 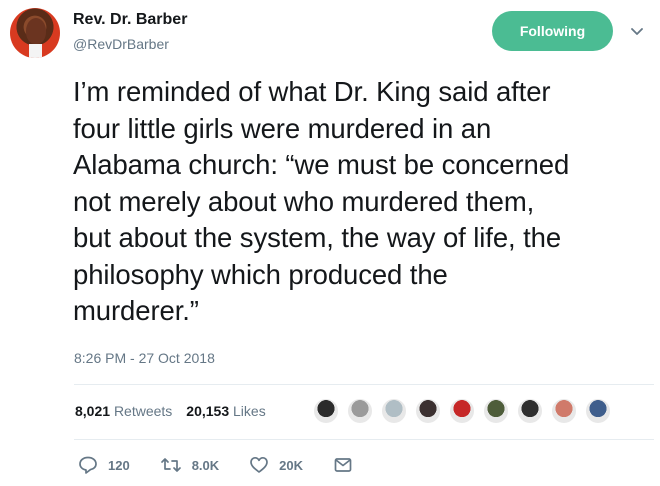 I want to click on liker-avatars, so click(x=466, y=412).